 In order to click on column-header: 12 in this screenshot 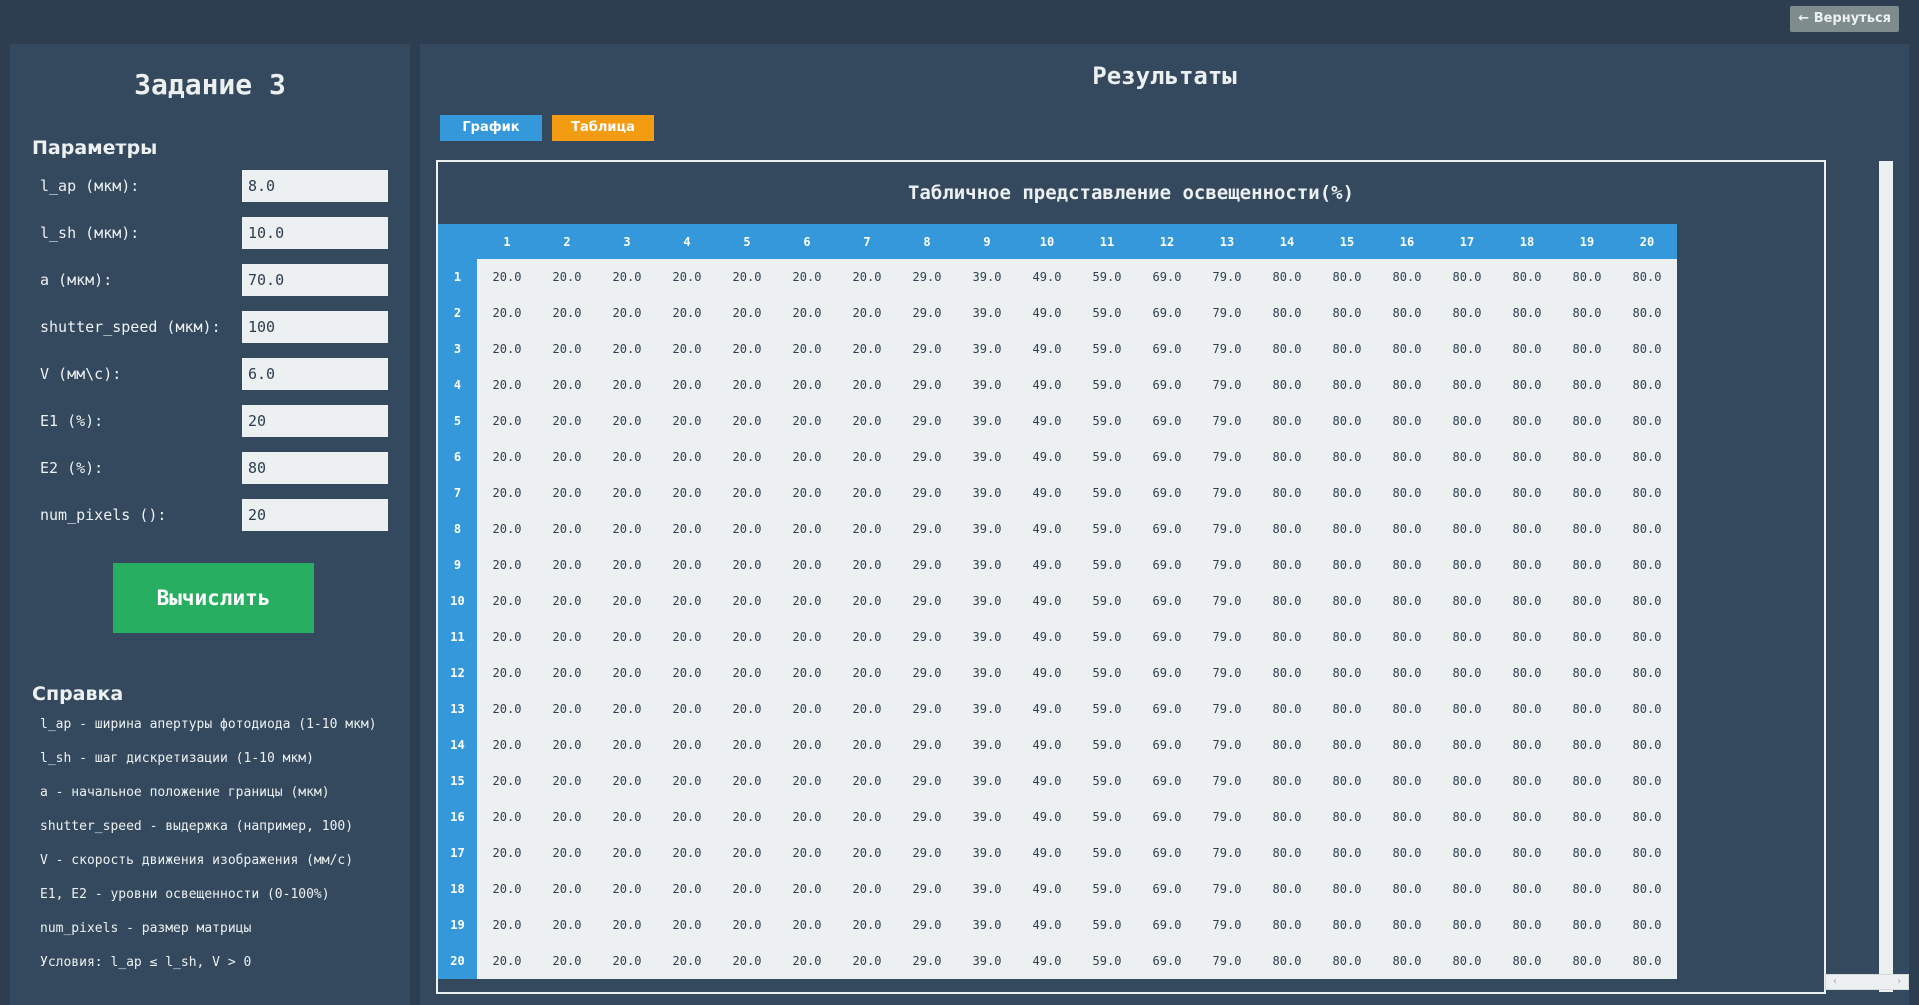, I will do `click(1167, 241)`.